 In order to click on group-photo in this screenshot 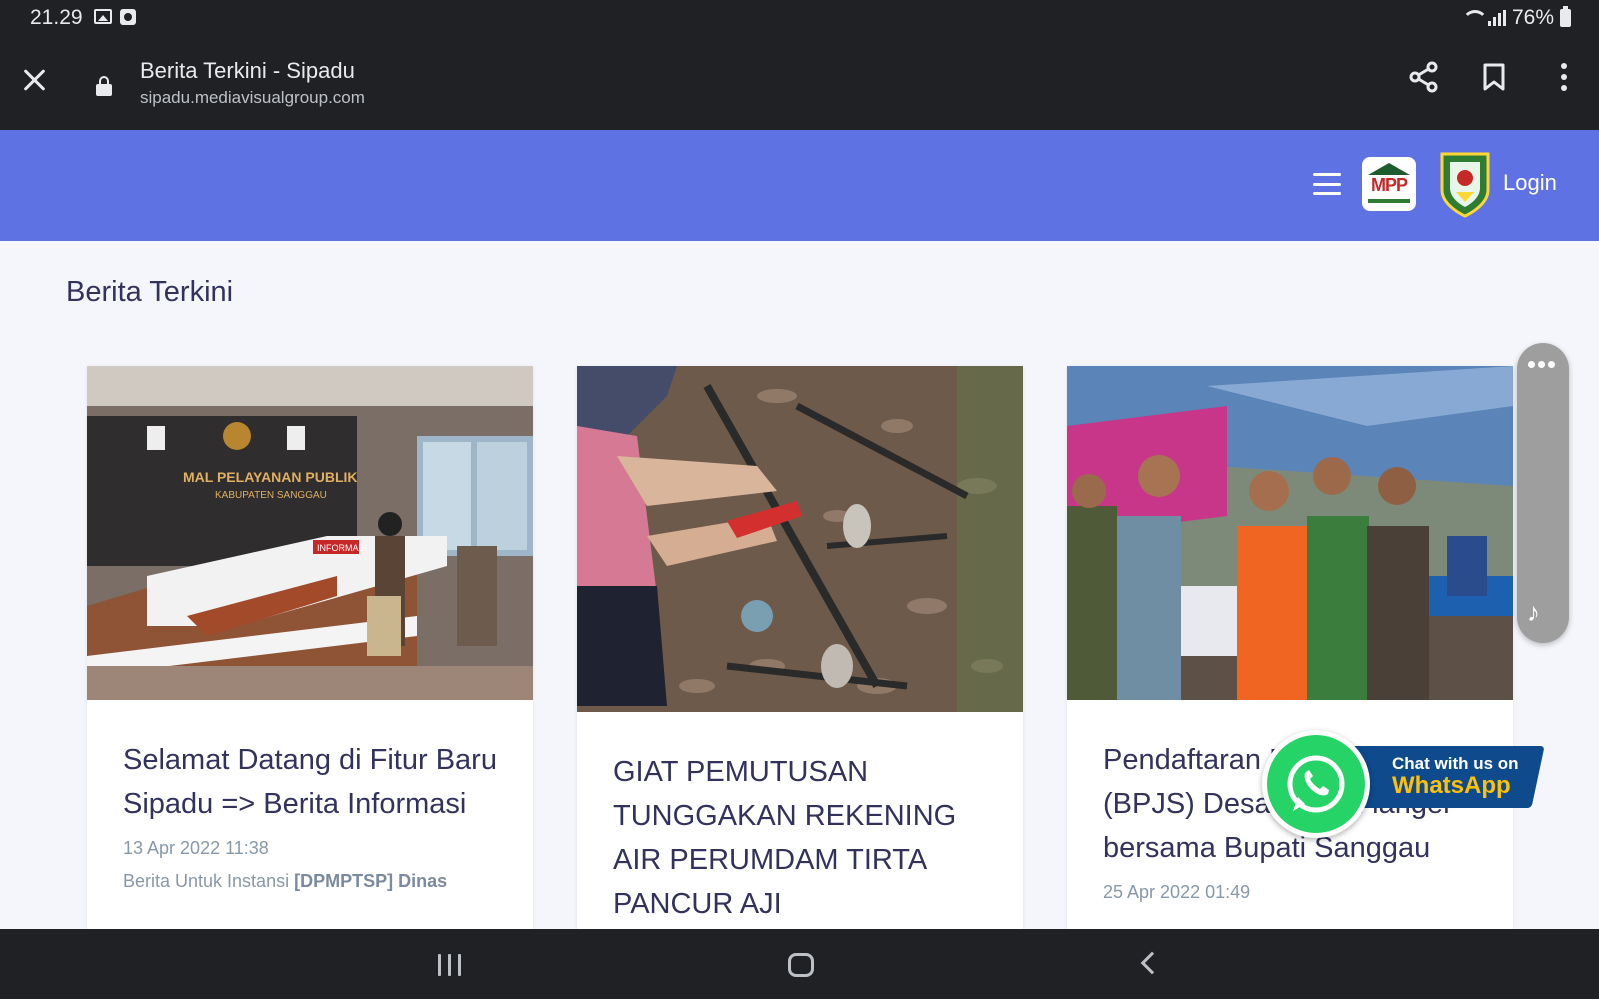, I will do `click(1290, 533)`.